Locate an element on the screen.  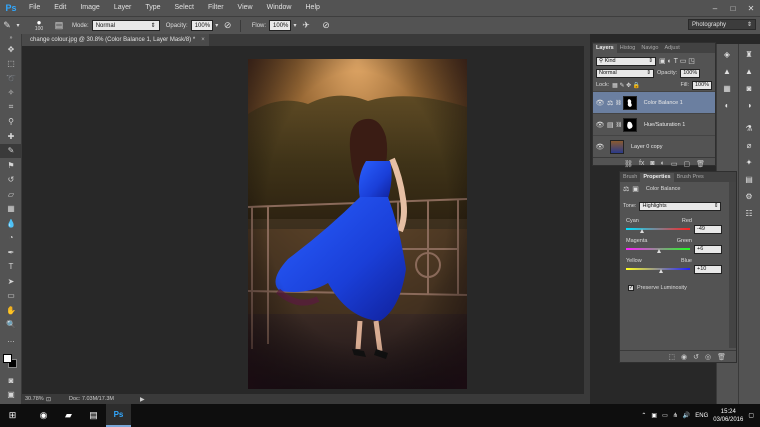
quick-mask-icon: ◙ is located at coordinates (11, 380).